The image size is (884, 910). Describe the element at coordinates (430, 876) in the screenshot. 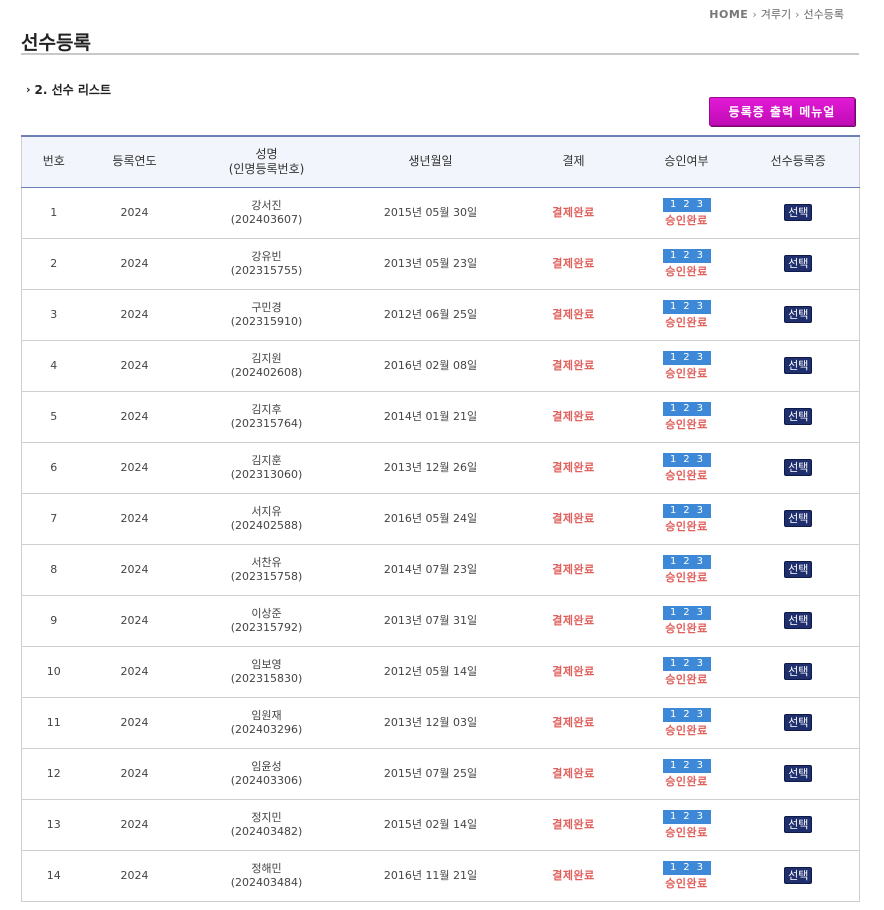

I see `cell-birth: 2016년 11월 21일` at that location.